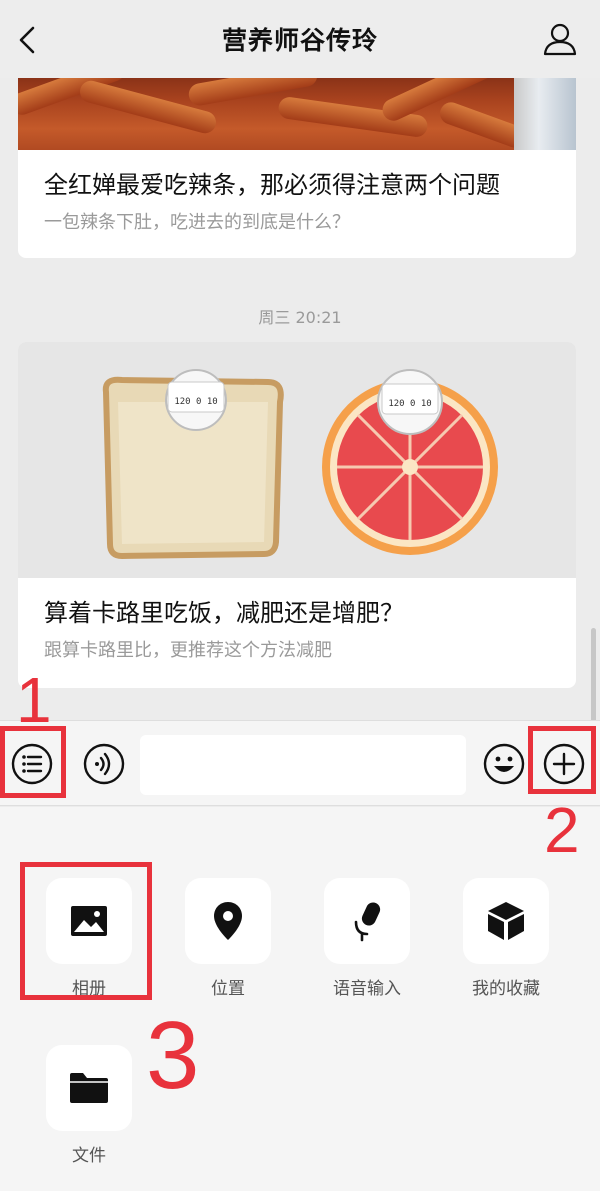  I want to click on back-button, so click(27, 40).